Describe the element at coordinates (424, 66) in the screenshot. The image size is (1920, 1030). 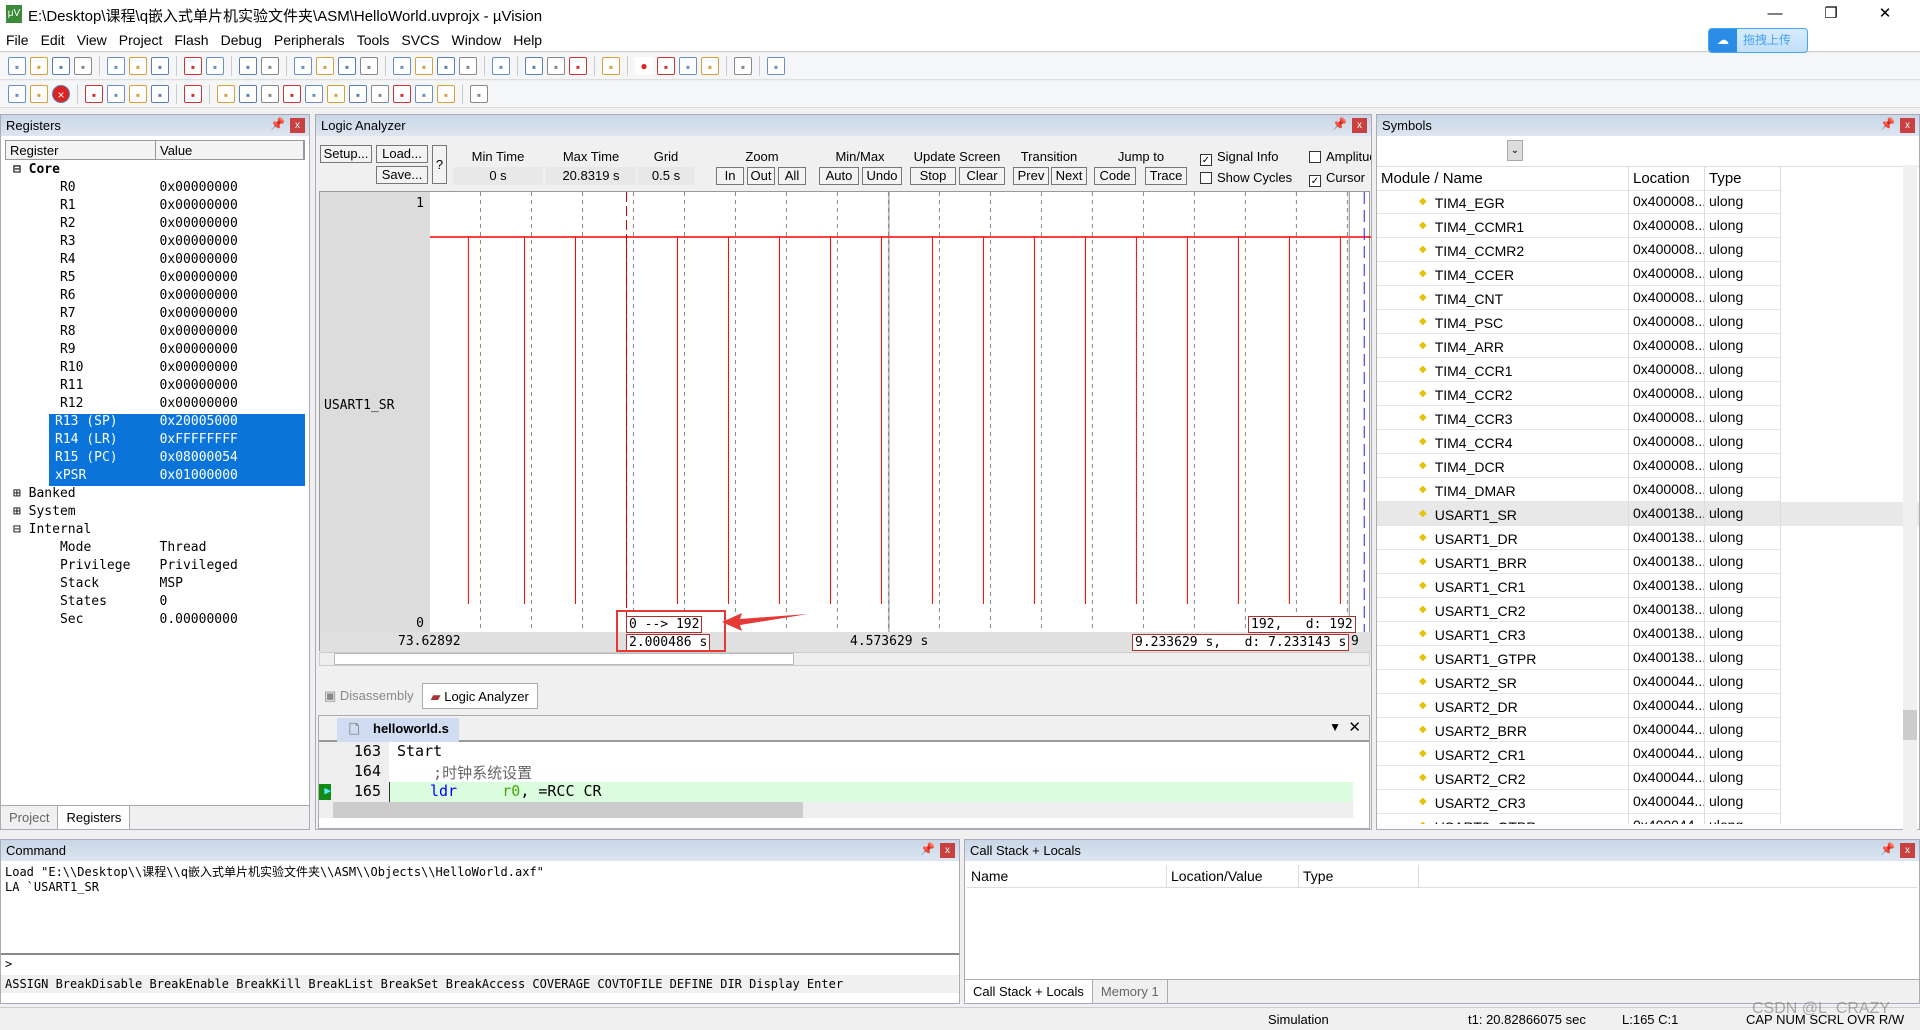
I see `unindent-icon: ▪` at that location.